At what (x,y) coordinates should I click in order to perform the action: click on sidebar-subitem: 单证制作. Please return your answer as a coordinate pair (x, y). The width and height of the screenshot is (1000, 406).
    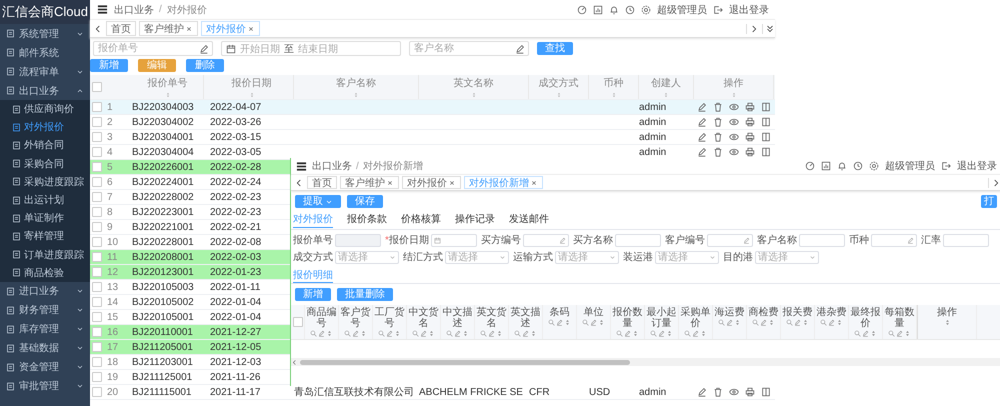
    Looking at the image, I should click on (45, 218).